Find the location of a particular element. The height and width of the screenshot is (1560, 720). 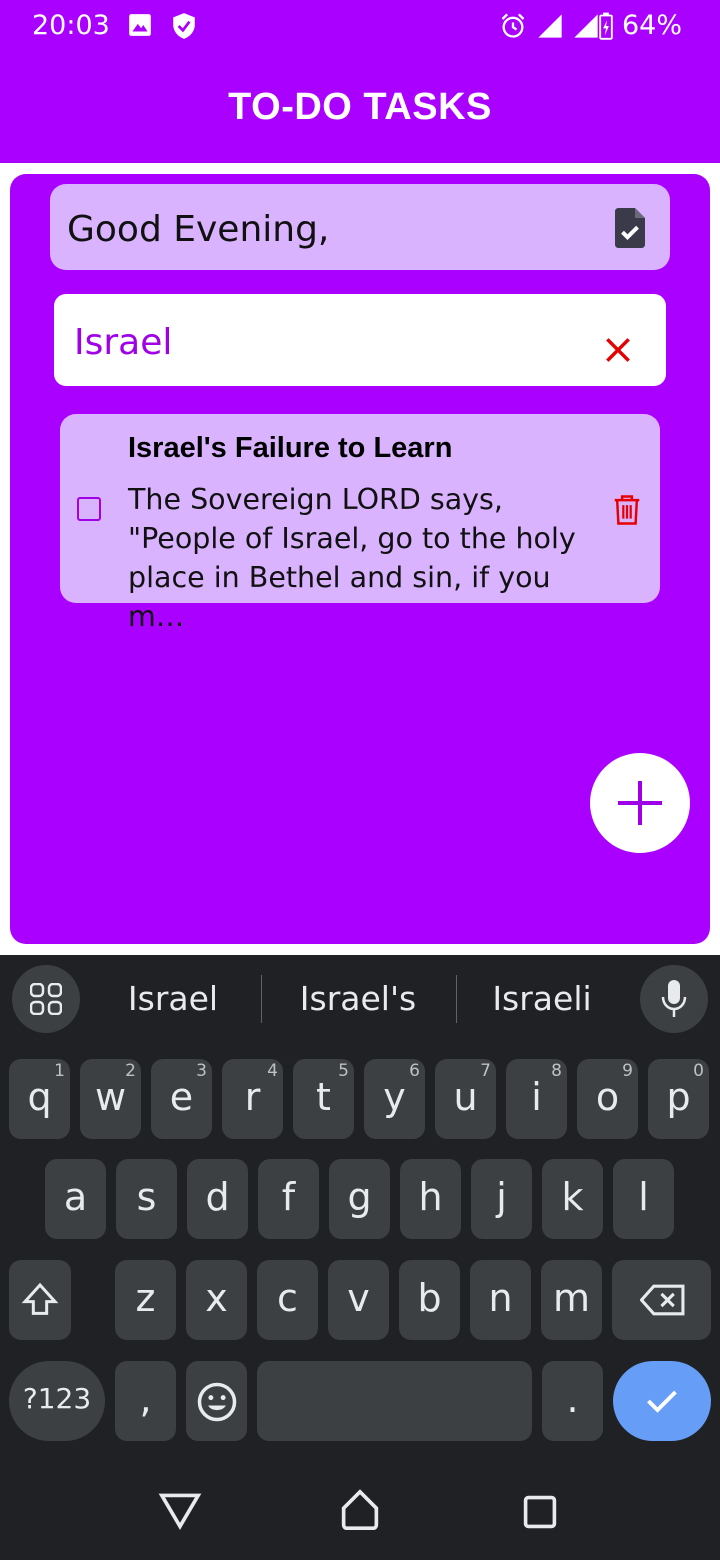

task-title: Israel's Failure to Learn is located at coordinates (290, 448).